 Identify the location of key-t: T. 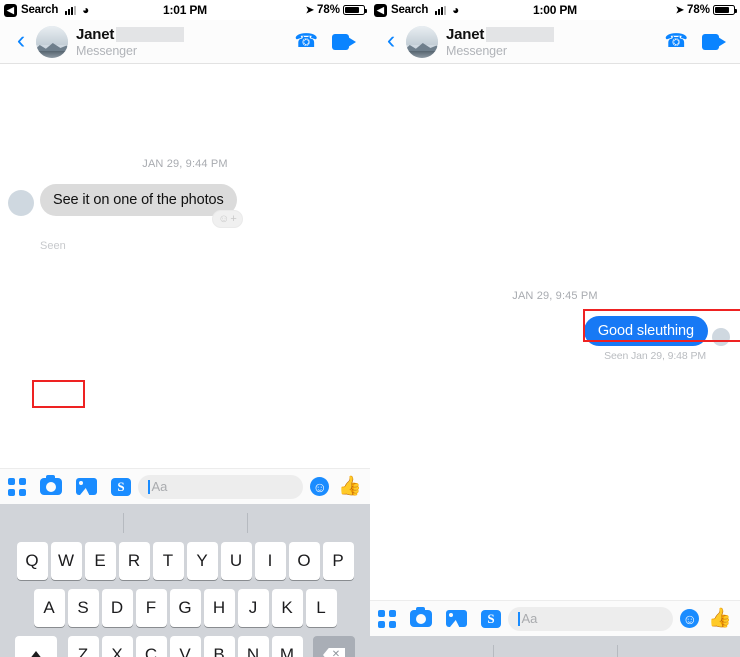
(168, 561).